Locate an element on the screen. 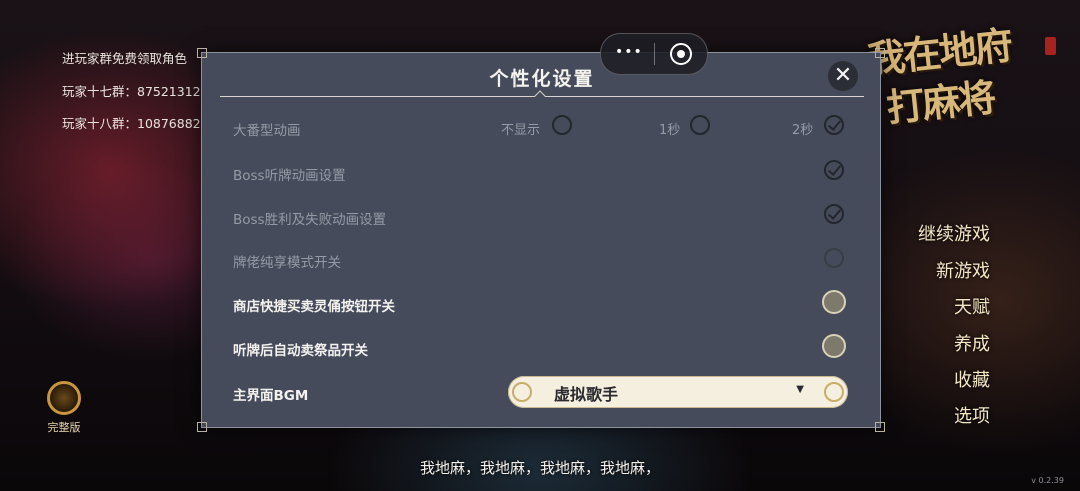  bgm-label: 主界面BGM is located at coordinates (271, 396).